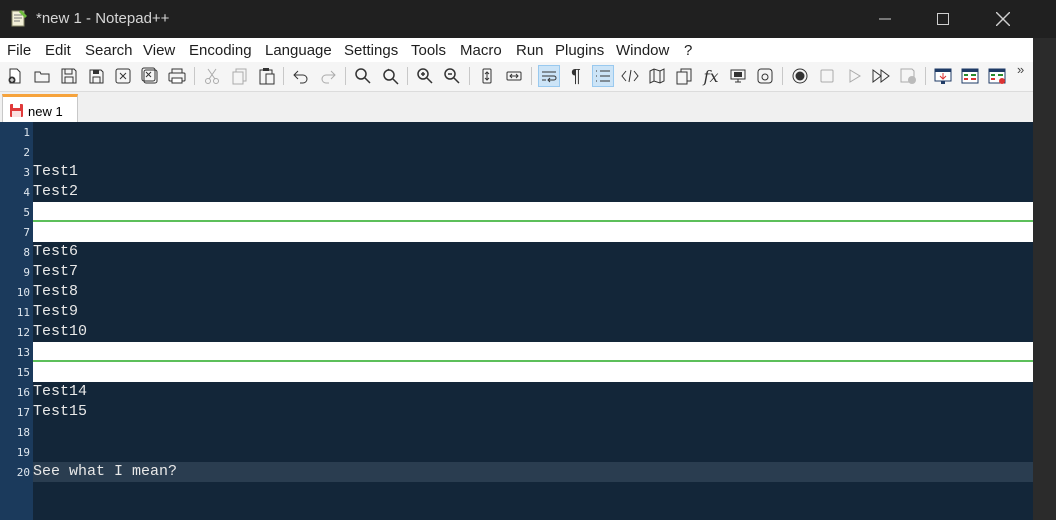 This screenshot has height=520, width=1056. I want to click on toolbar-overflow-chevron-icon: », so click(1020, 69).